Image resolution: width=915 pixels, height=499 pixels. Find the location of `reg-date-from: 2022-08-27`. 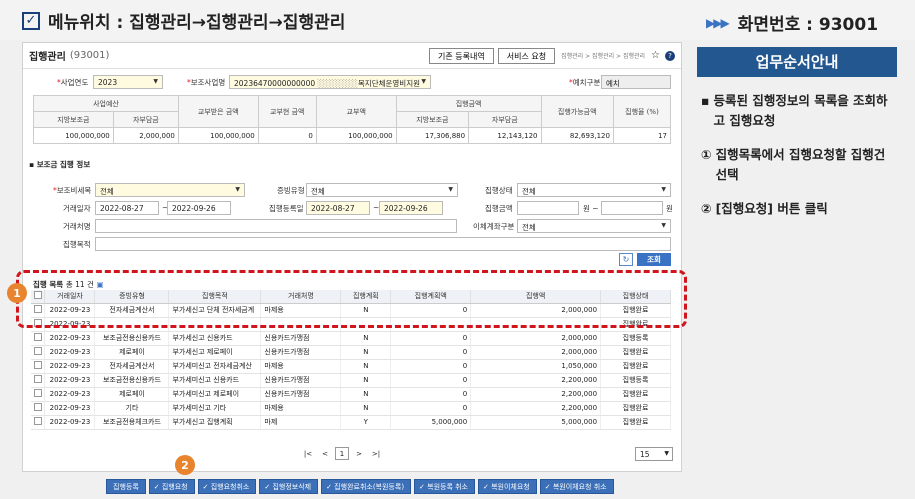

reg-date-from: 2022-08-27 is located at coordinates (338, 208).